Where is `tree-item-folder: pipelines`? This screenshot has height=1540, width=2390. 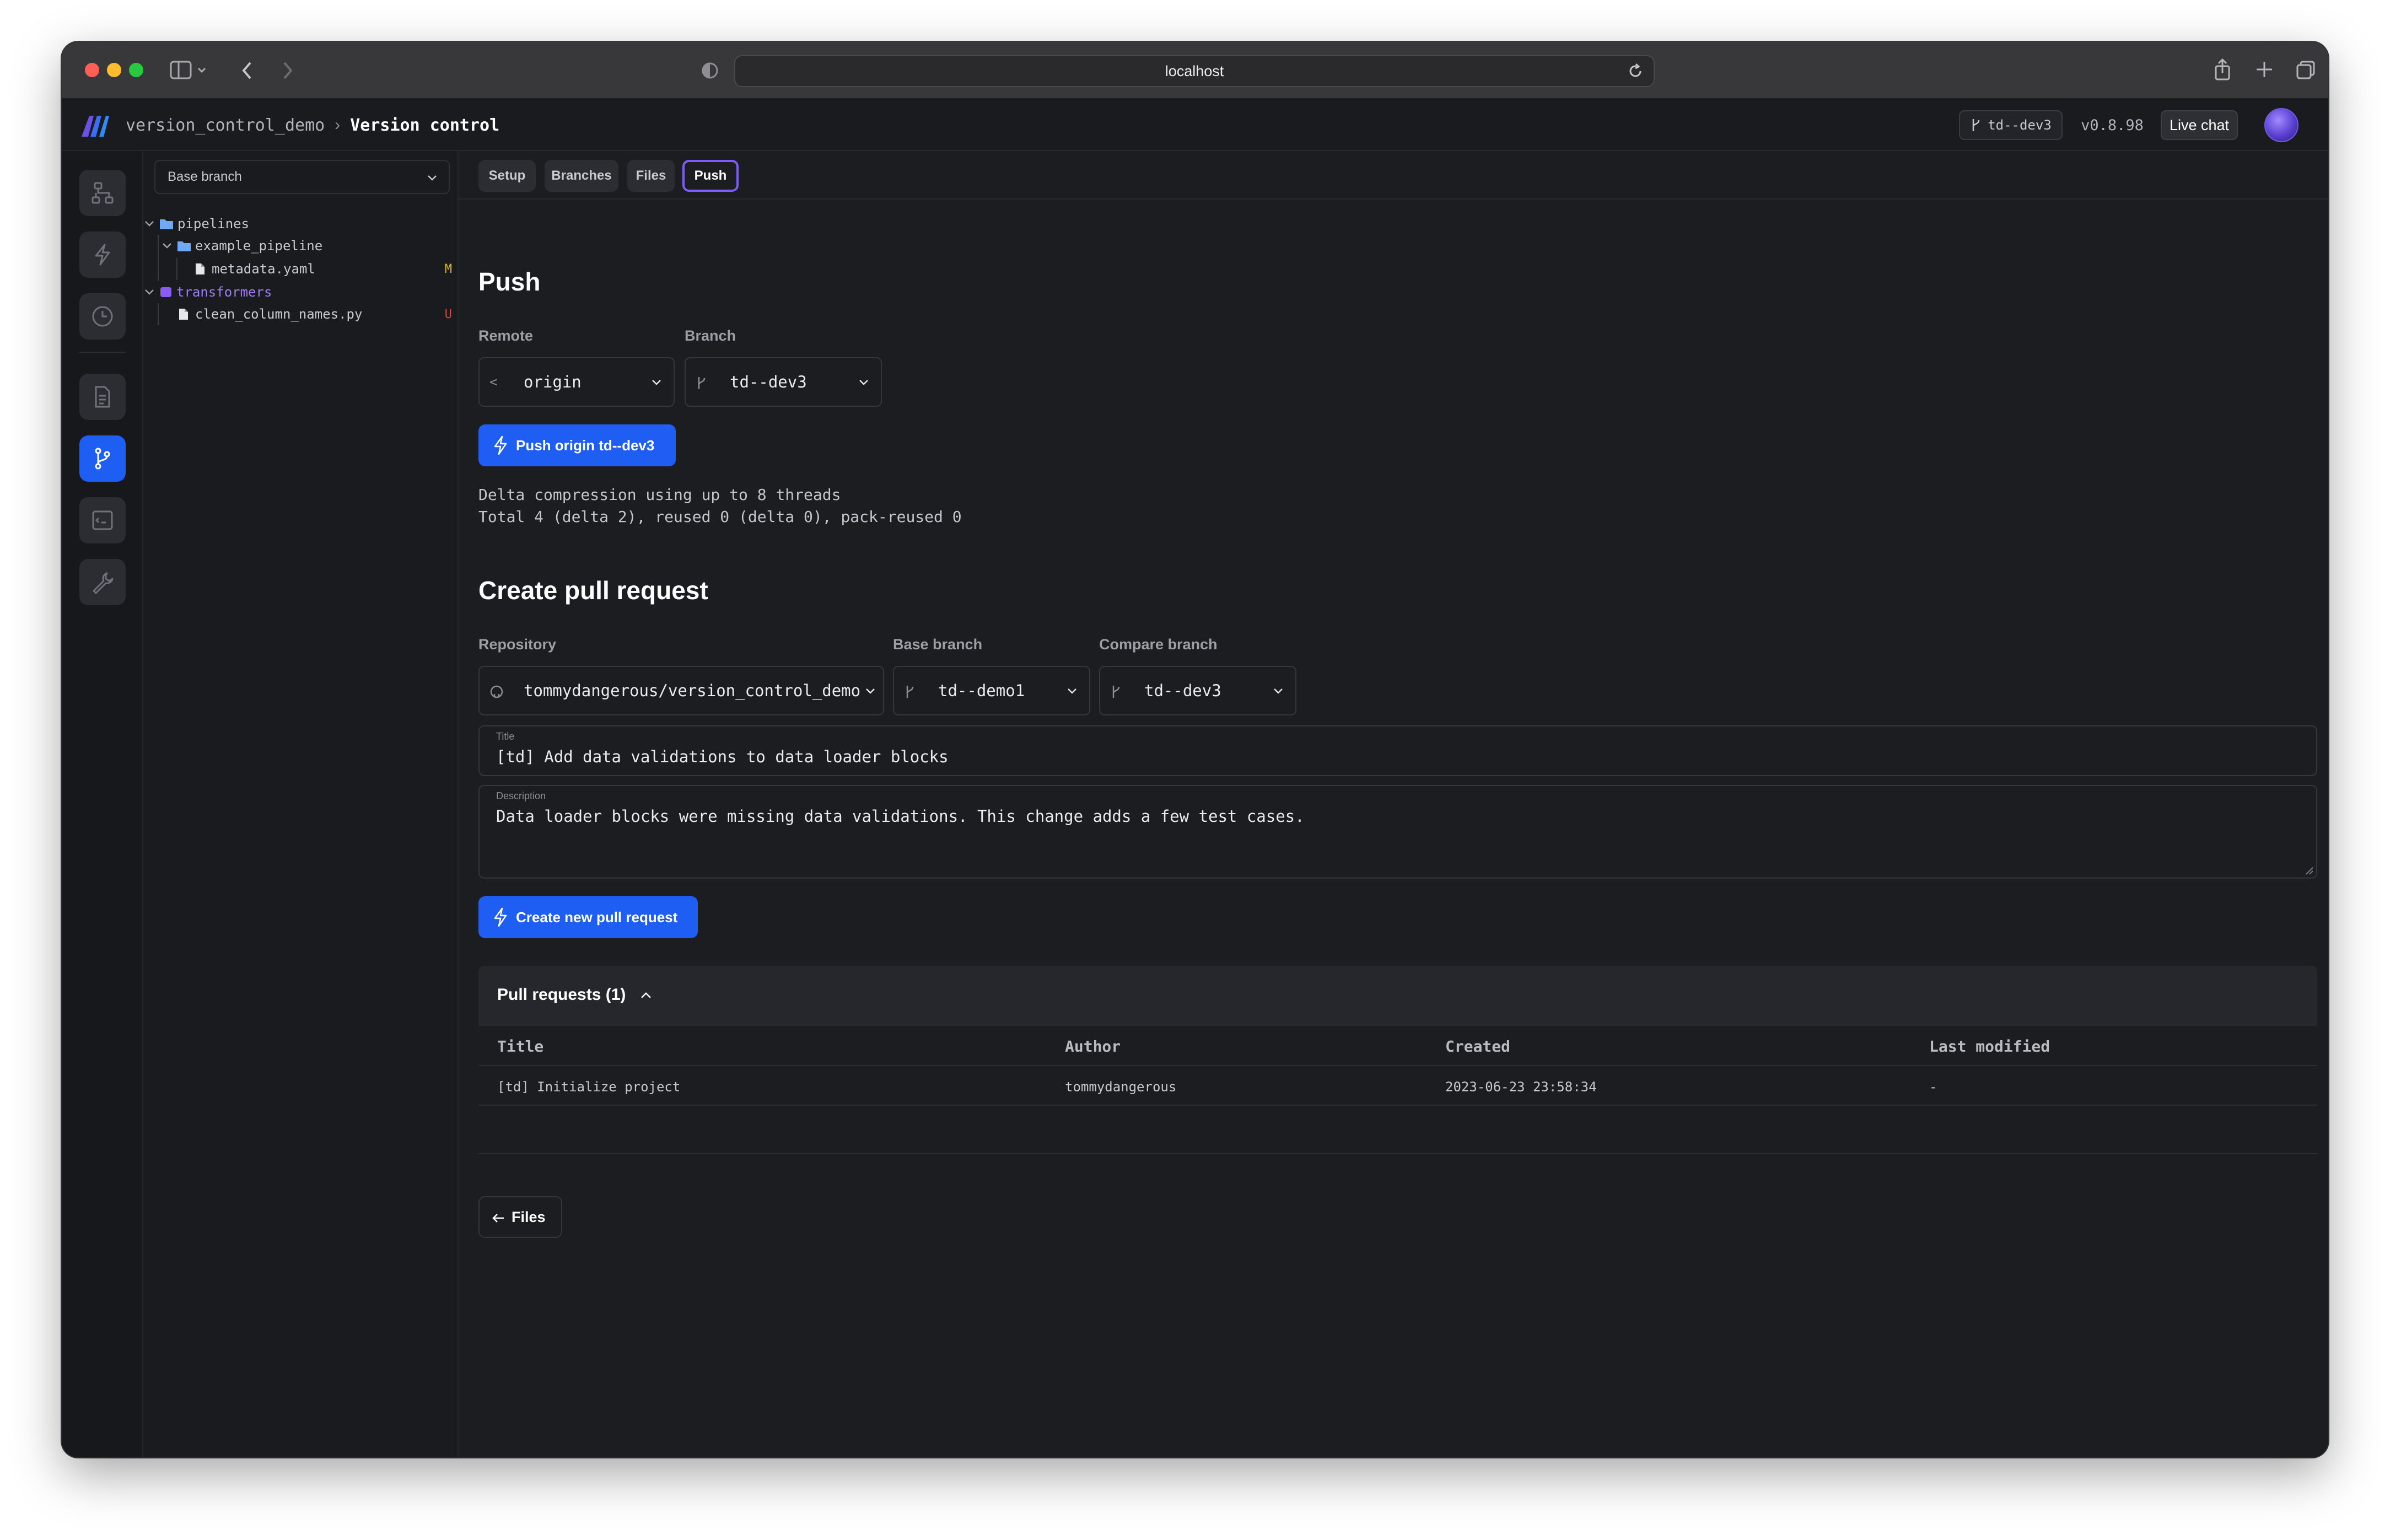
tree-item-folder: pipelines is located at coordinates (297, 224).